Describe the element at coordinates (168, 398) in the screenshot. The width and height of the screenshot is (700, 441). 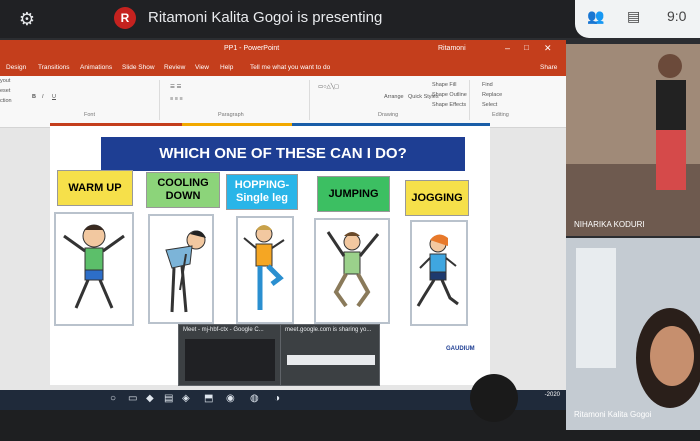
I see `app-icon: ▤` at that location.